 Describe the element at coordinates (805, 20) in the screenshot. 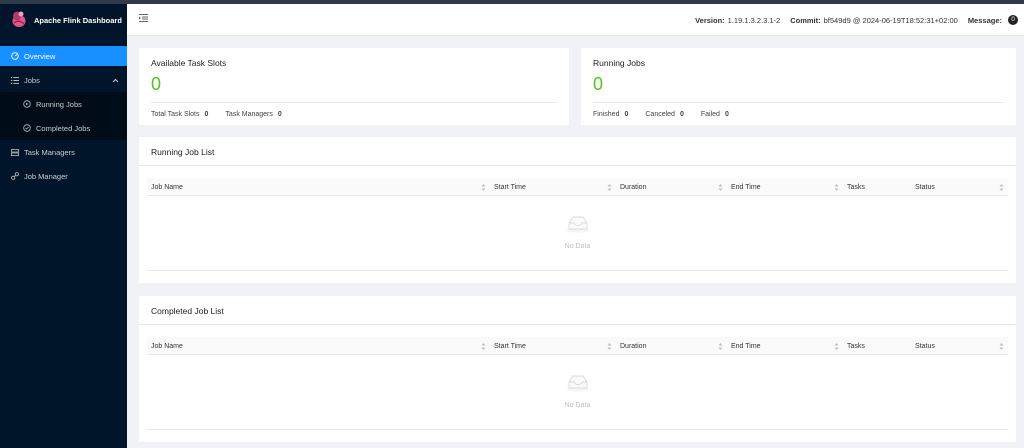

I see `commit-label: Commit:` at that location.